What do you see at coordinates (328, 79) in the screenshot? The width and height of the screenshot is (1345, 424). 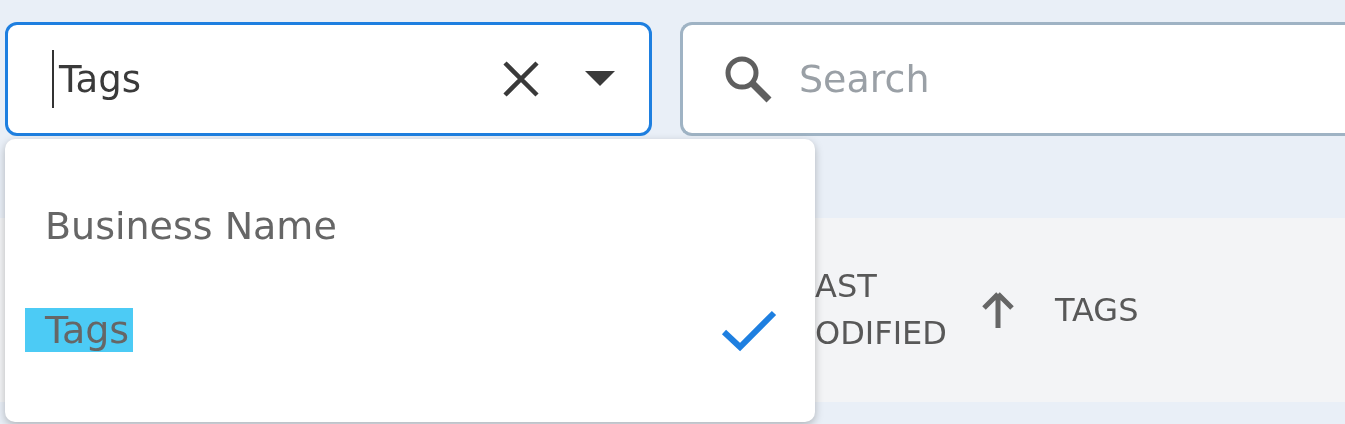 I see `filter-select-field: Tags` at bounding box center [328, 79].